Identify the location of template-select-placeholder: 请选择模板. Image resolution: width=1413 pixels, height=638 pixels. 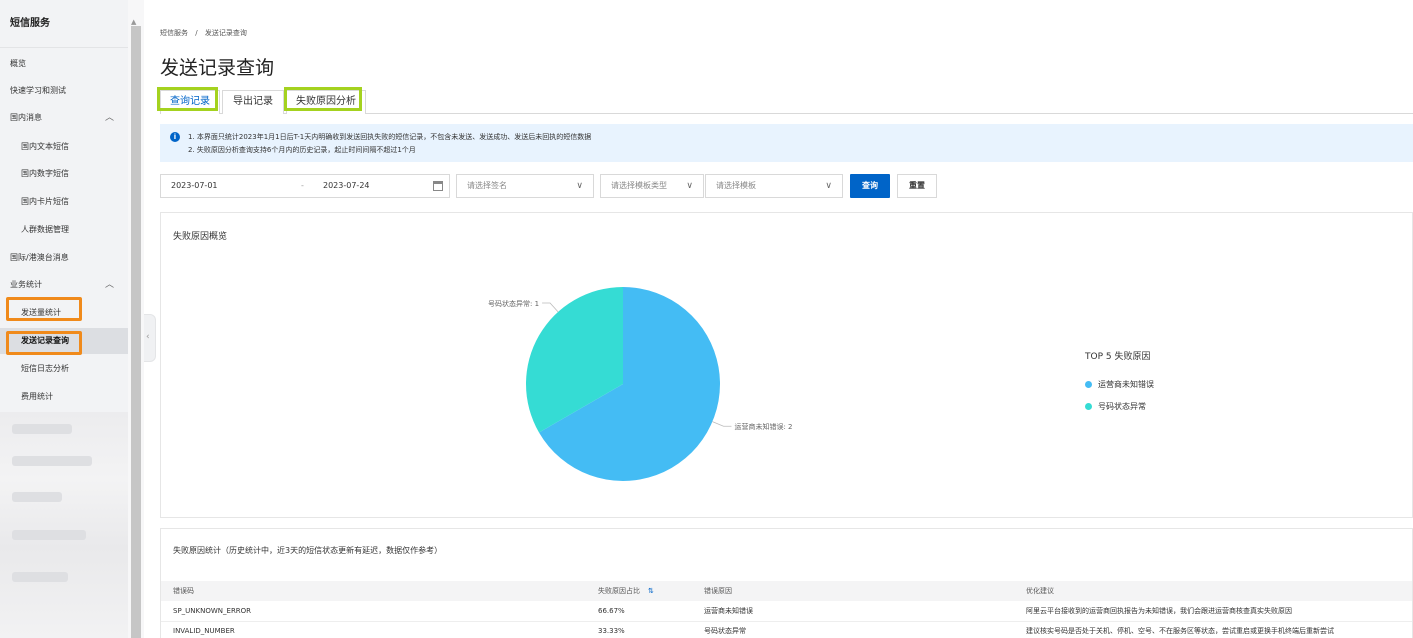
(736, 185).